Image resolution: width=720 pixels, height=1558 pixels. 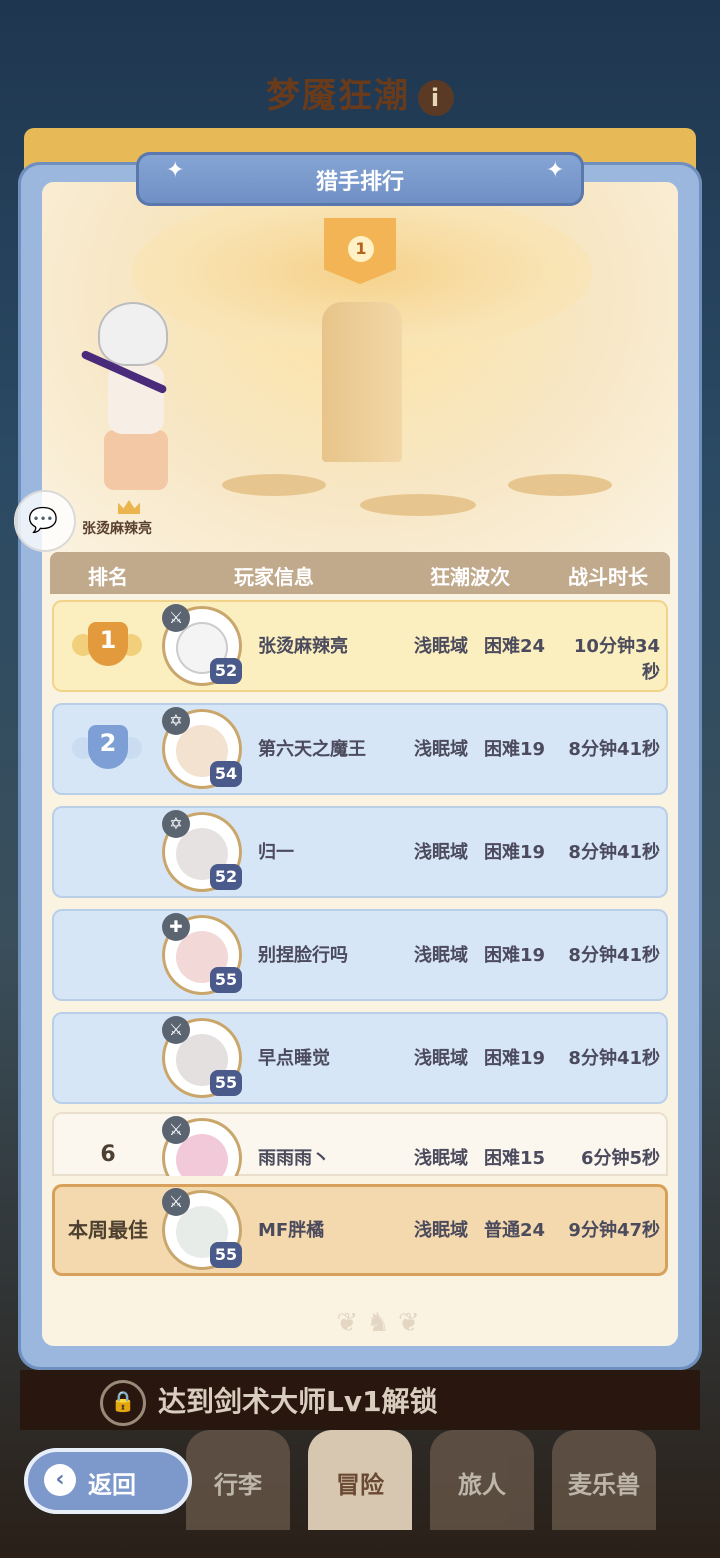 I want to click on nav-luggage: 行李, so click(x=238, y=1480).